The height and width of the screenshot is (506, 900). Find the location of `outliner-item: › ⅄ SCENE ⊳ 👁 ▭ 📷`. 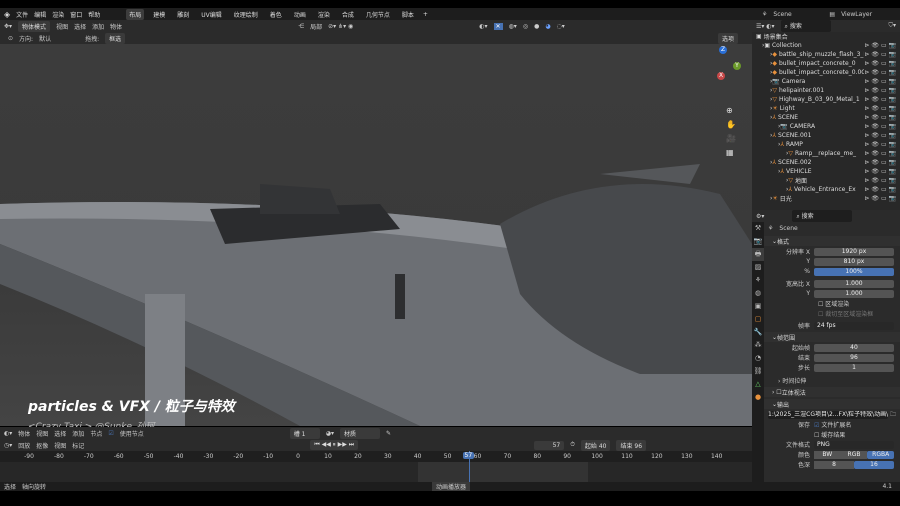

outliner-item: › ⅄ SCENE ⊳ 👁 ▭ 📷 is located at coordinates (826, 117).